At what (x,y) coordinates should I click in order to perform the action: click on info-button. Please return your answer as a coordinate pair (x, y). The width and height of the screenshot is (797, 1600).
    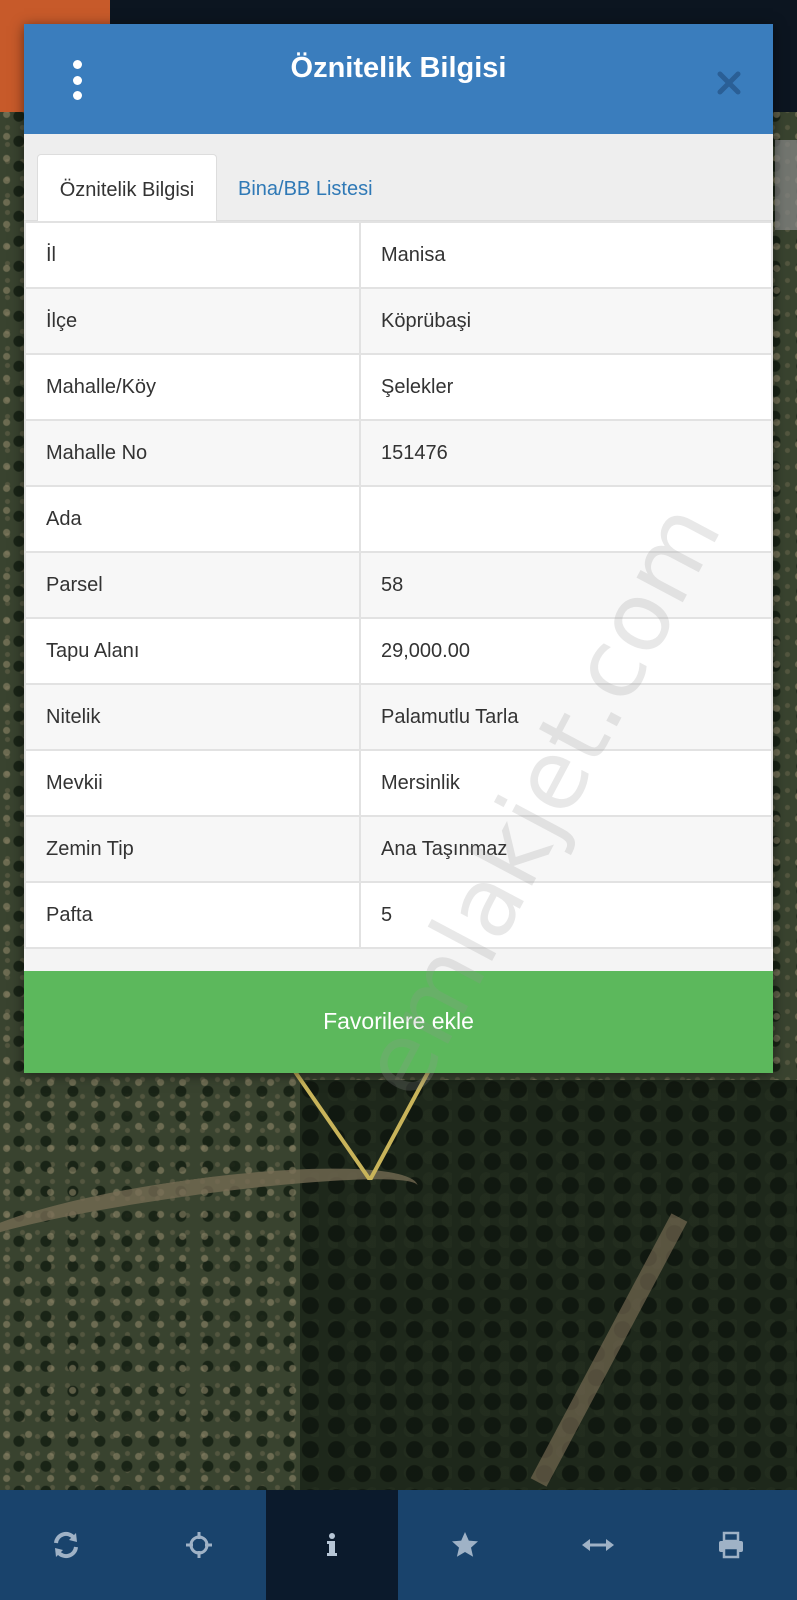
    Looking at the image, I should click on (332, 1545).